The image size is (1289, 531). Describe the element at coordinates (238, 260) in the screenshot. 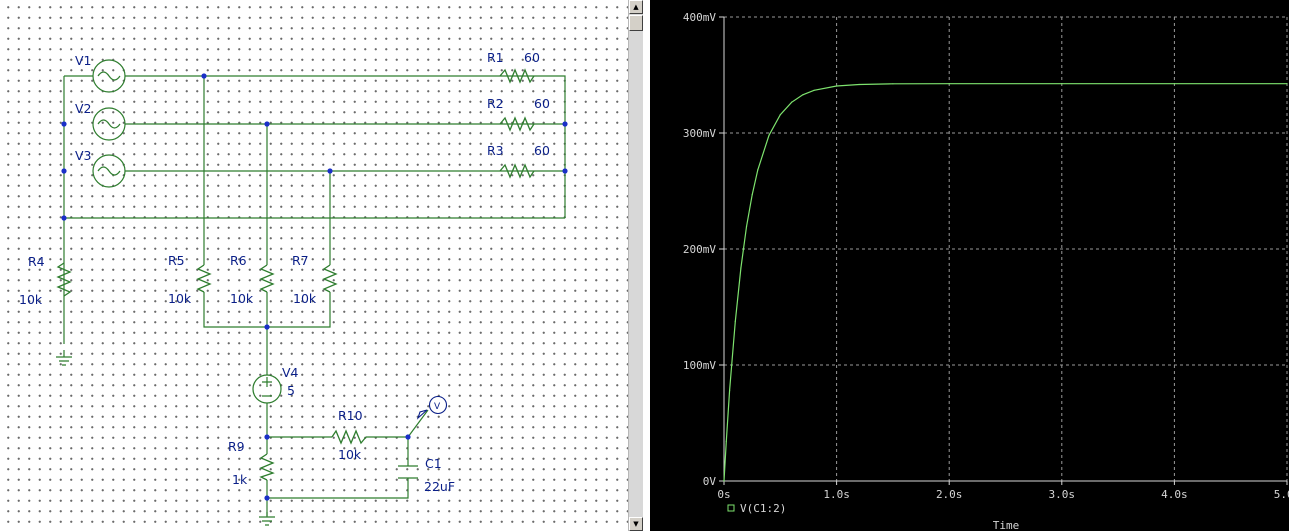

I see `label-r6: R6` at that location.